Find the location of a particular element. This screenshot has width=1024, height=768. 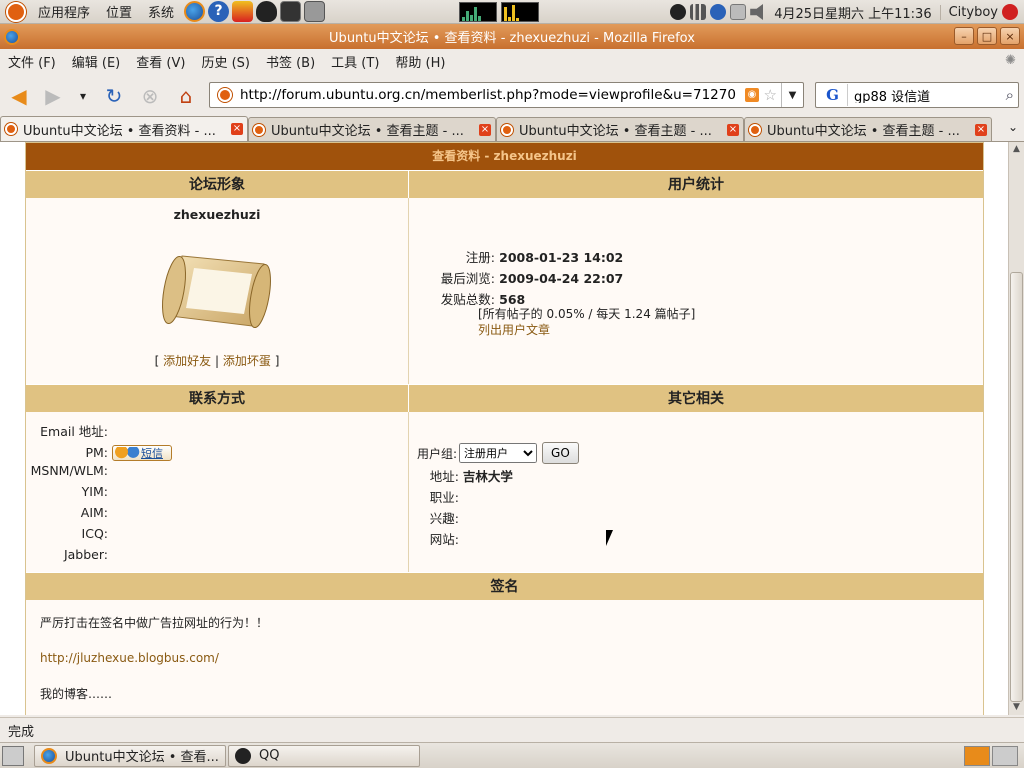

rss-icon: ◉ is located at coordinates (752, 95).